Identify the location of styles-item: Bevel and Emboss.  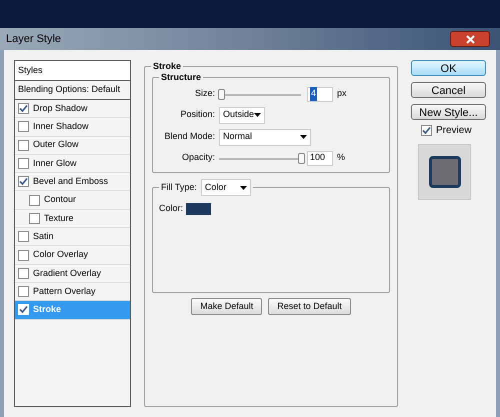
(72, 182).